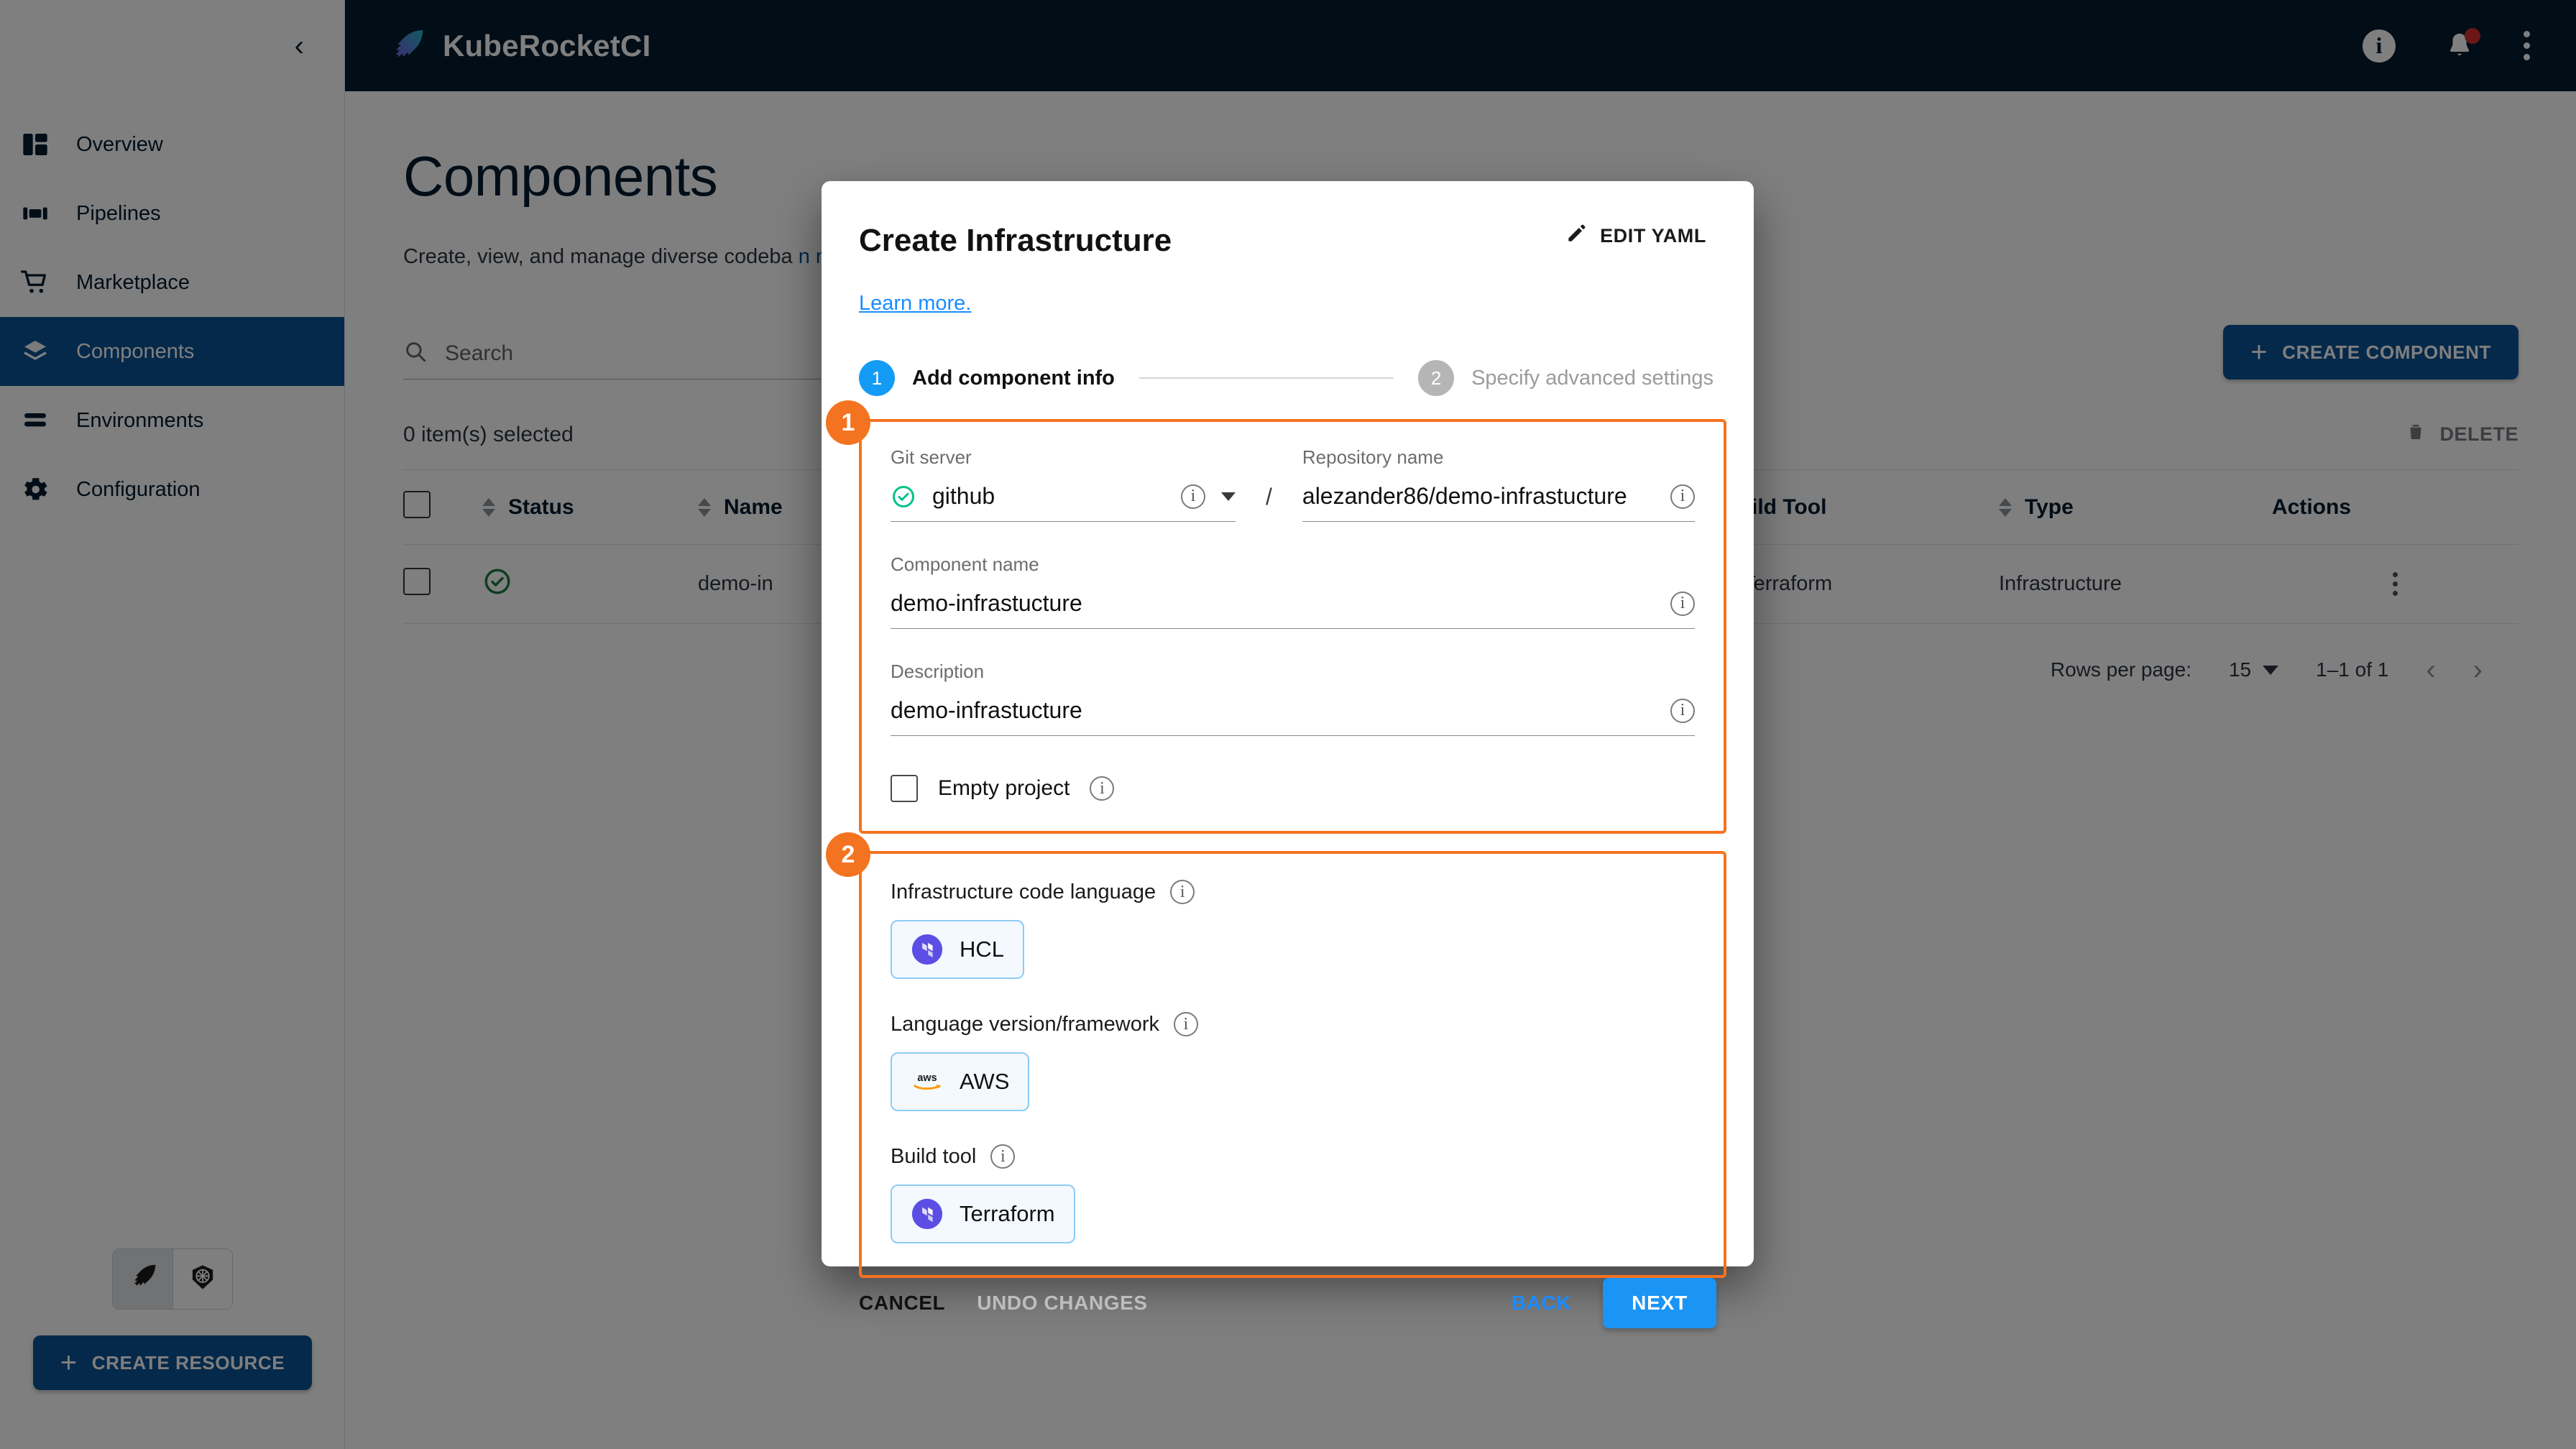  What do you see at coordinates (1013, 378) in the screenshot?
I see `step-label: Add component info` at bounding box center [1013, 378].